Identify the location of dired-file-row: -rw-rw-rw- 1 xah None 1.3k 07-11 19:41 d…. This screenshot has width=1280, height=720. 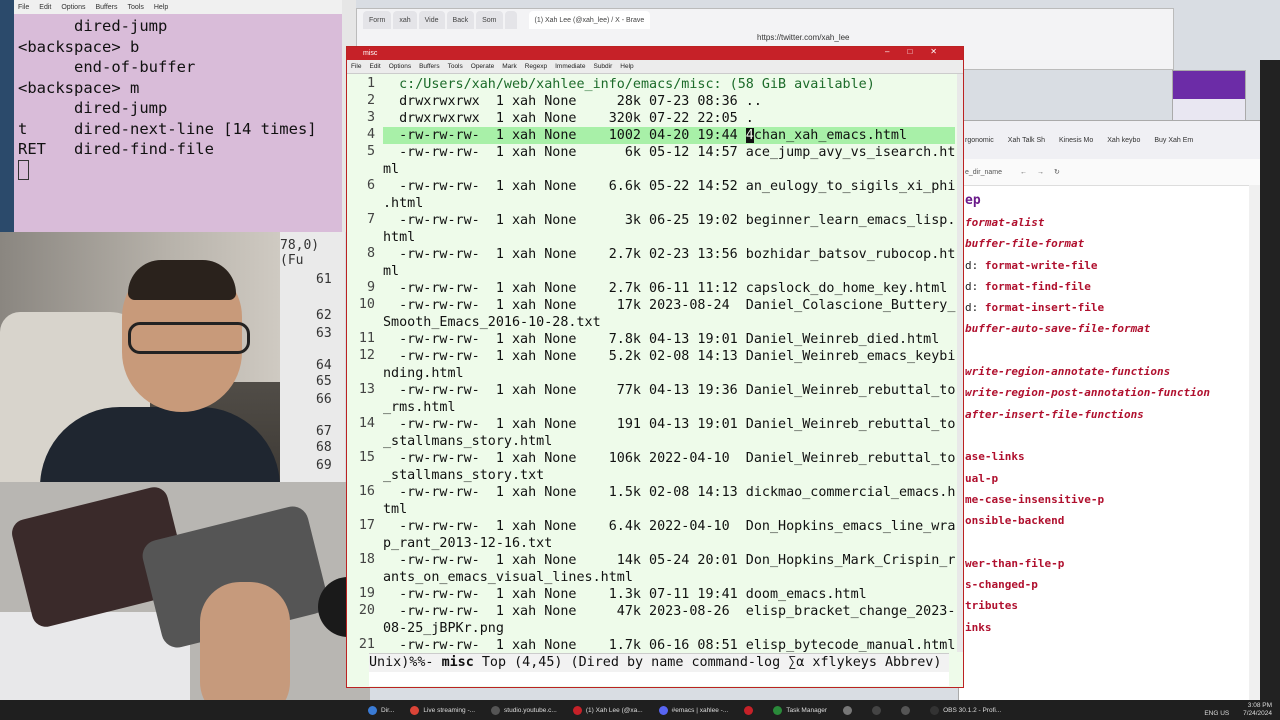
(669, 594).